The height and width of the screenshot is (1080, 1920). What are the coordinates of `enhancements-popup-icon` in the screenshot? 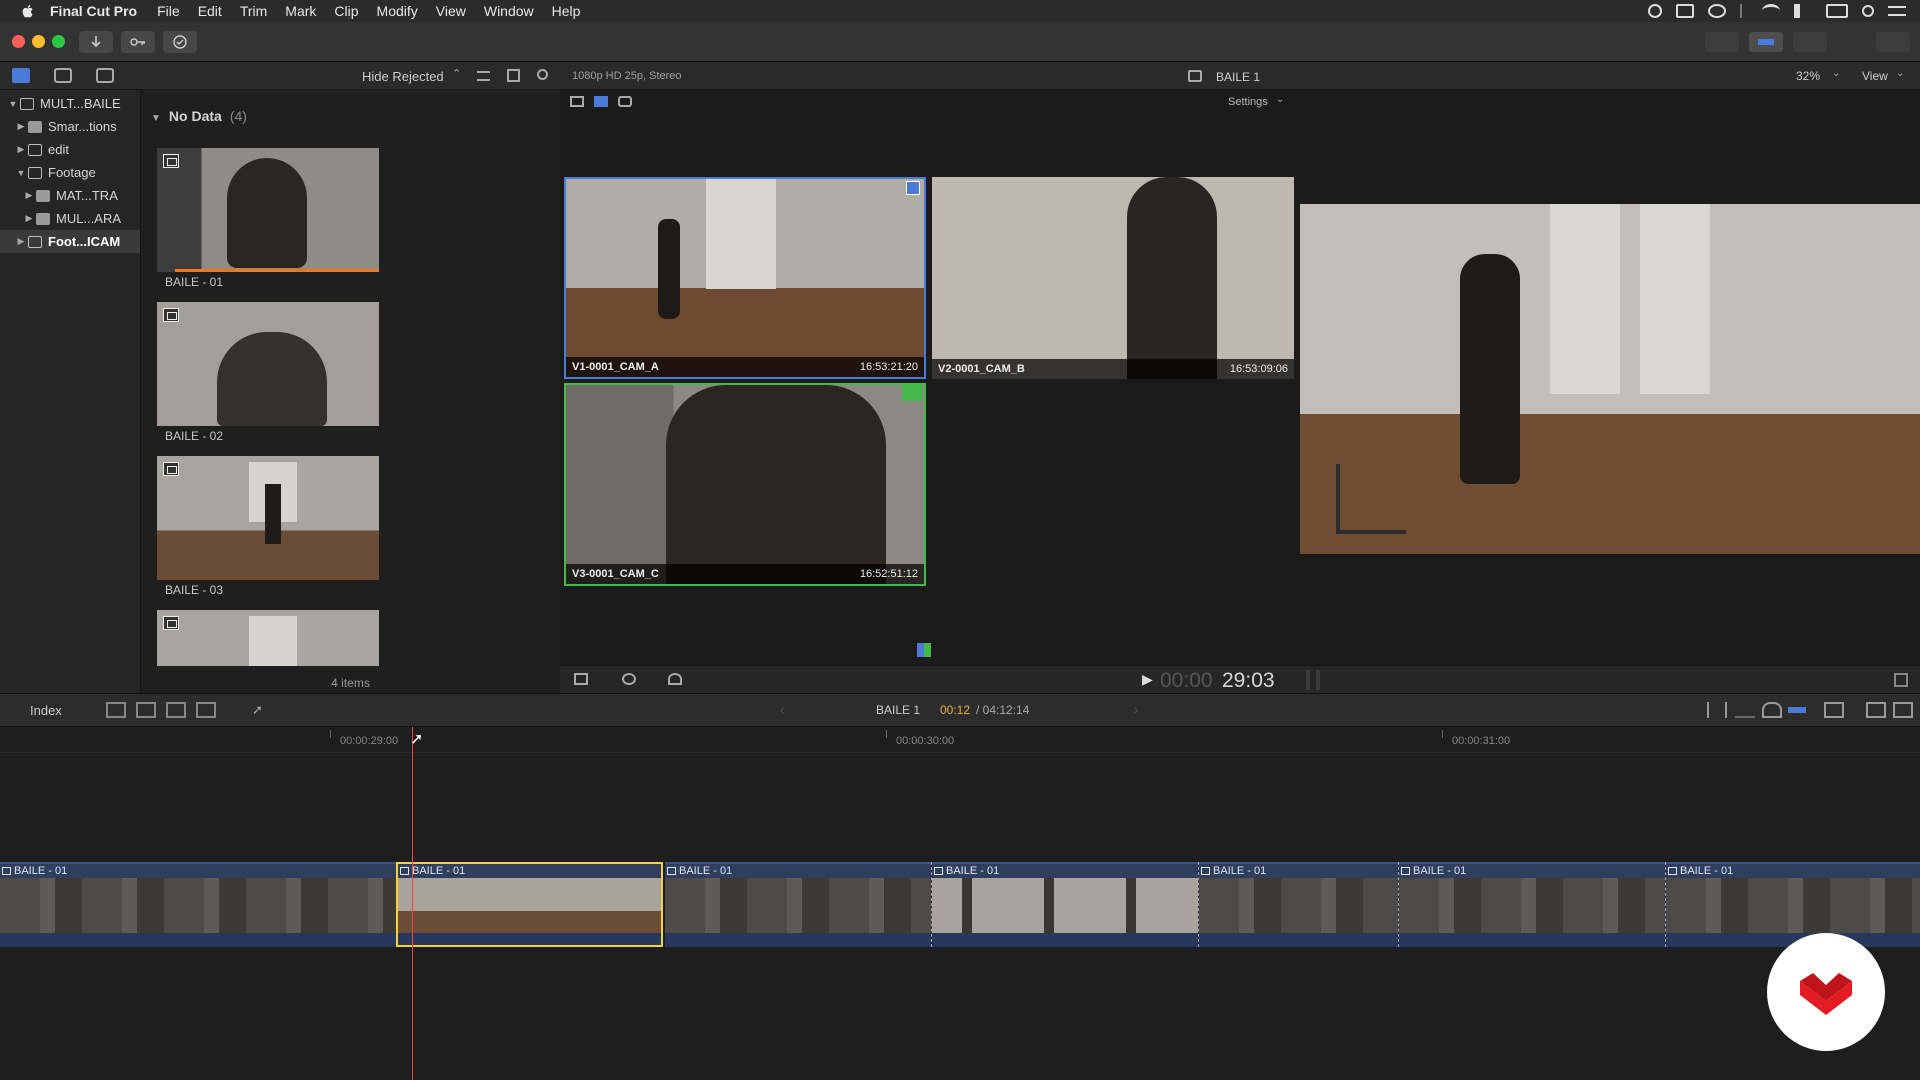 It's located at (629, 679).